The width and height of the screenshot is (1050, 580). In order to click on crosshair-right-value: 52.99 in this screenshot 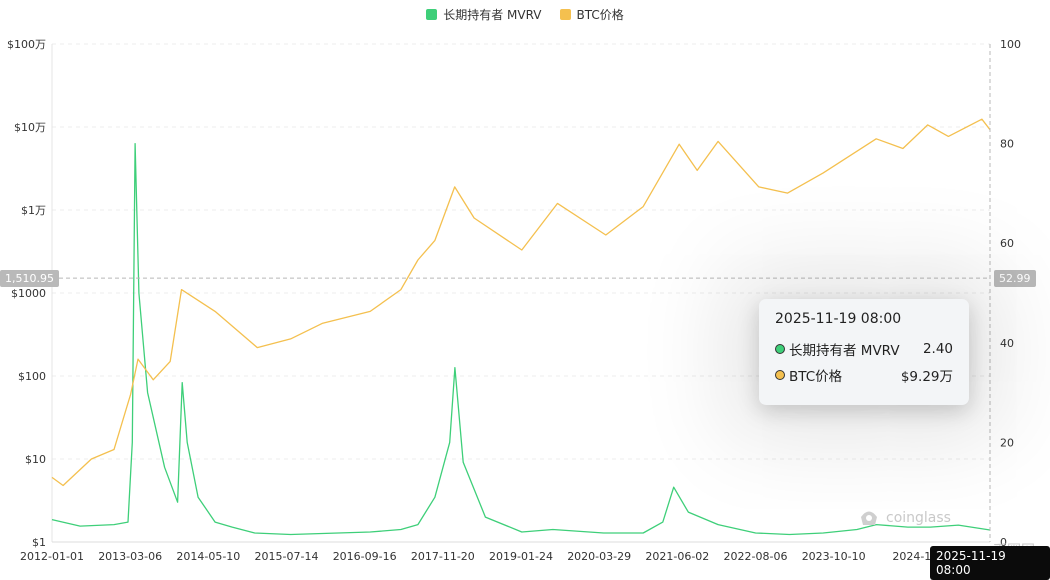, I will do `click(1015, 278)`.